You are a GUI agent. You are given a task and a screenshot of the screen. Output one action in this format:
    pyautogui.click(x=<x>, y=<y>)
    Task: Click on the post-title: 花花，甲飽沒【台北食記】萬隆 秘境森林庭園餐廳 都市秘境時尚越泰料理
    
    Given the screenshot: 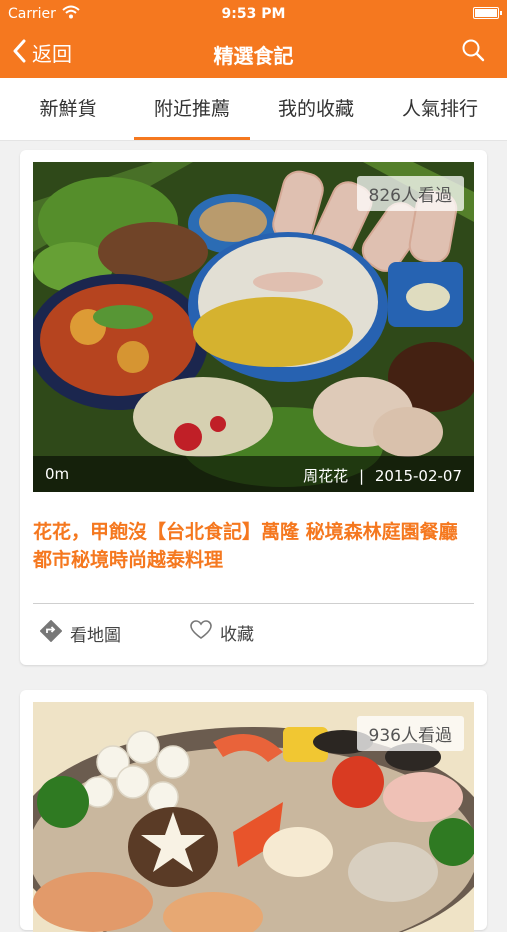 What is the action you would take?
    pyautogui.click(x=253, y=546)
    